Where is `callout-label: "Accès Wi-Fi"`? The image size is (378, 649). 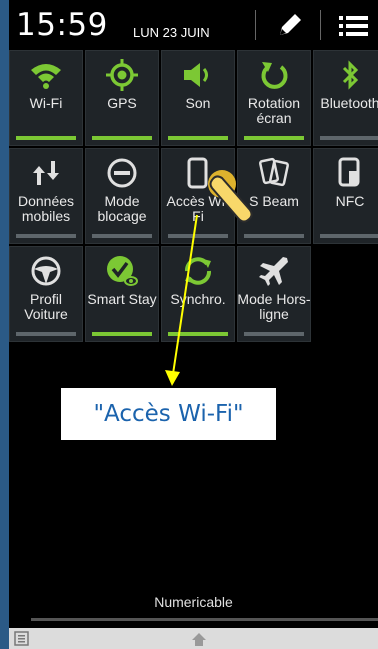 callout-label: "Accès Wi-Fi" is located at coordinates (168, 414).